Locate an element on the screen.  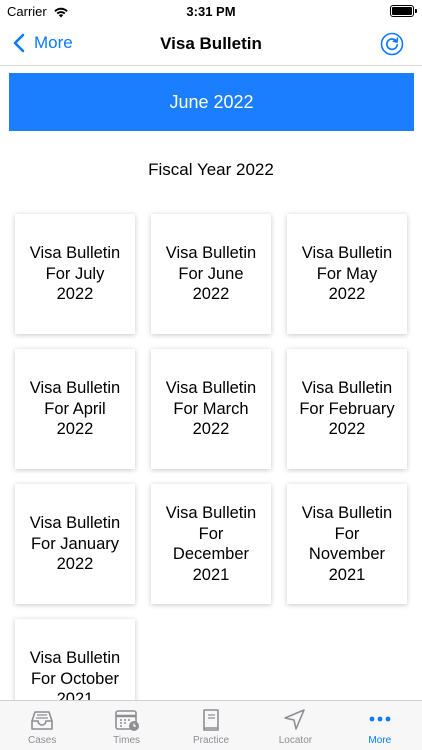
status-time: 3:31 PM is located at coordinates (211, 11).